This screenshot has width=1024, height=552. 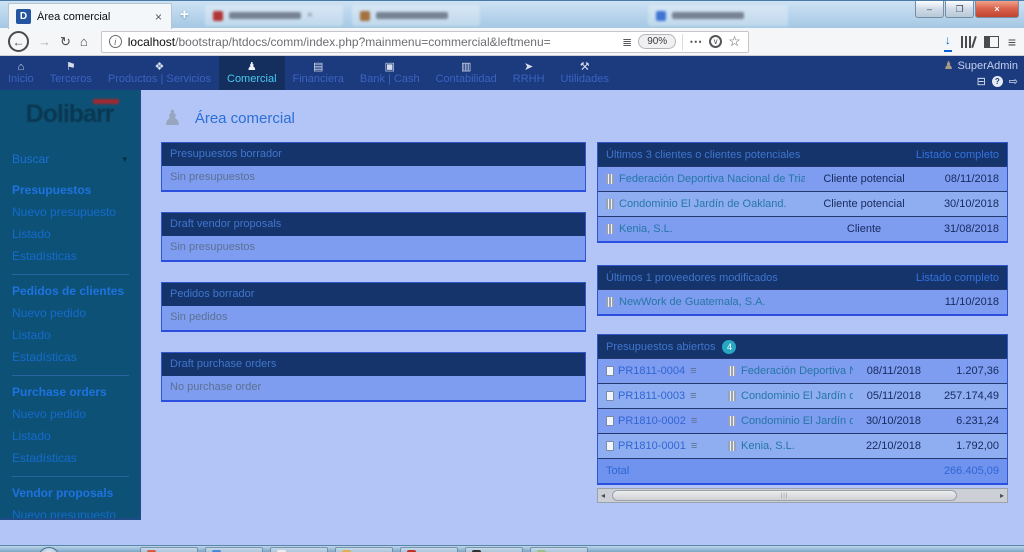 What do you see at coordinates (158, 17) in the screenshot?
I see `tab-close-icon: ×` at bounding box center [158, 17].